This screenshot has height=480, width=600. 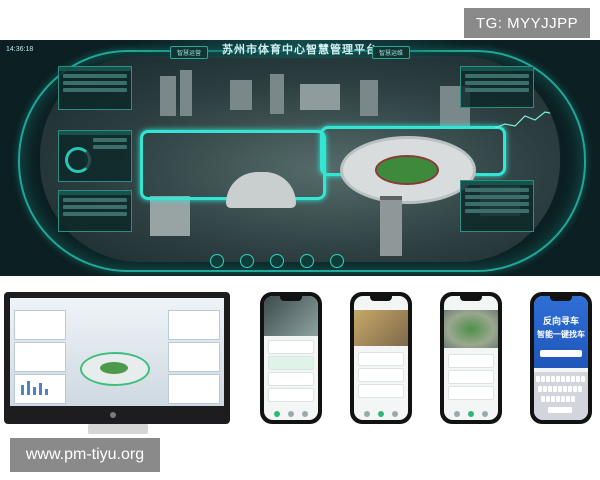 I want to click on monitor-stadium, so click(x=115, y=369).